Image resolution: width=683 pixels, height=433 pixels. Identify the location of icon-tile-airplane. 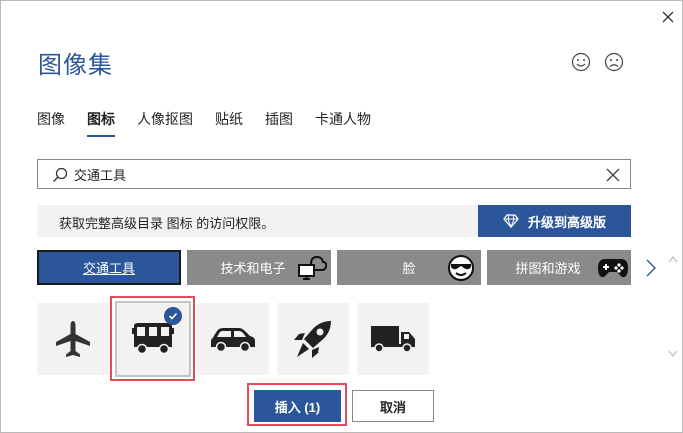
(73, 339).